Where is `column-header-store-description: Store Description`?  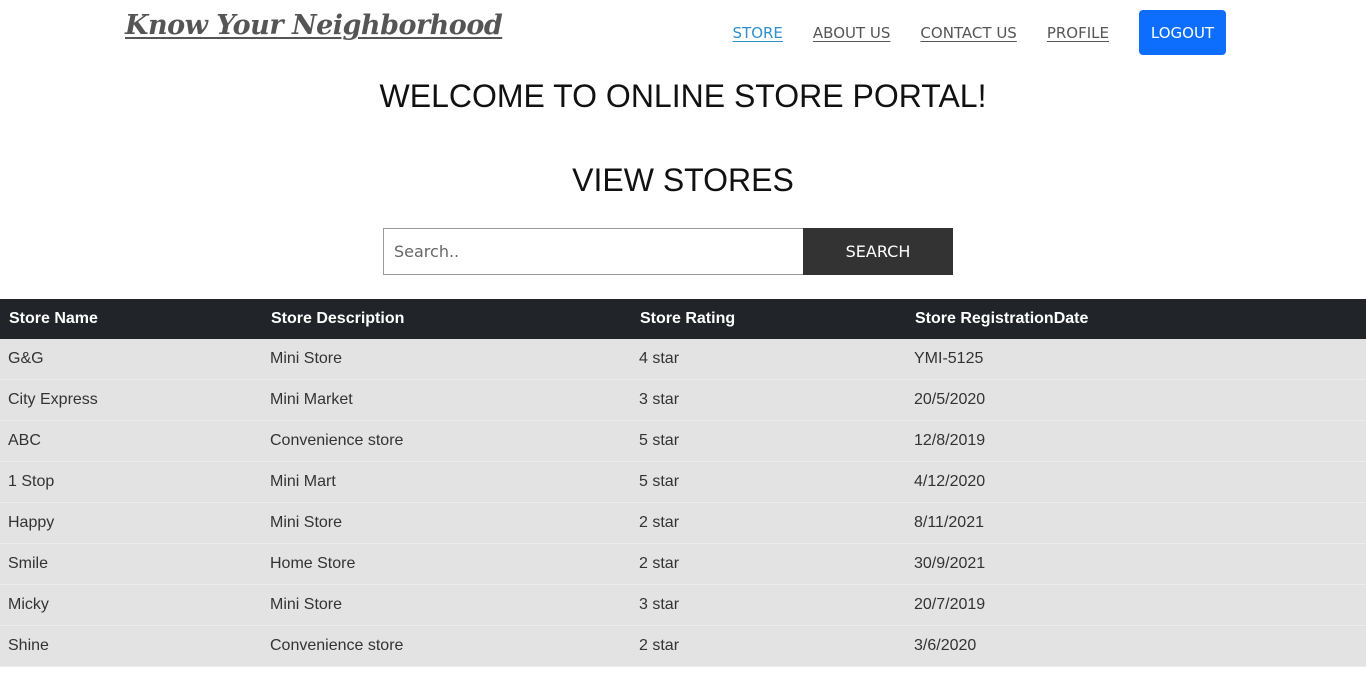
column-header-store-description: Store Description is located at coordinates (446, 319).